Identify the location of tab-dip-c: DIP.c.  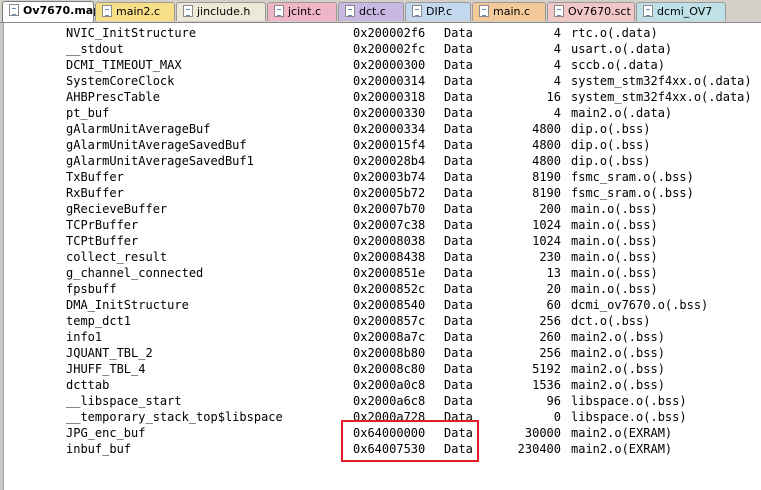
(438, 11).